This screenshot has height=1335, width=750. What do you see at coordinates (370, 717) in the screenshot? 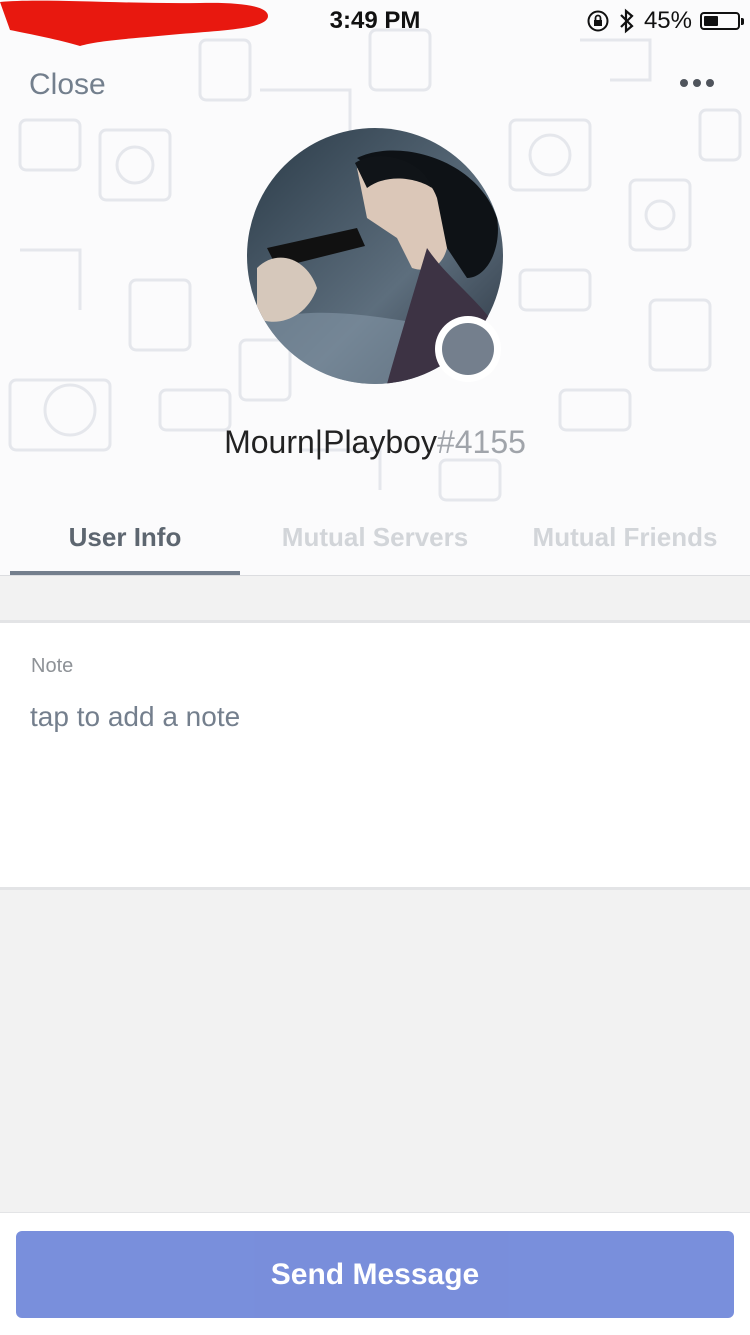
I see `note-input: tap to add a note` at bounding box center [370, 717].